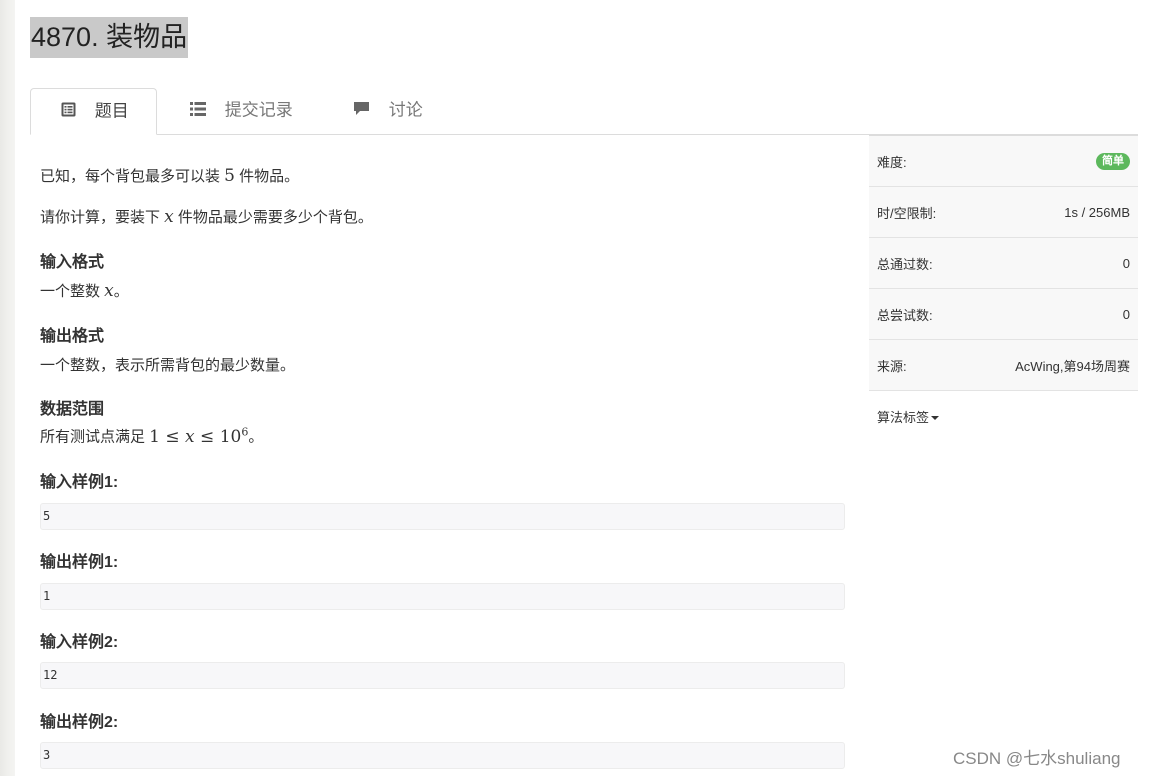  What do you see at coordinates (79, 562) in the screenshot?
I see `sample-output-1-heading: 输出样例1:` at bounding box center [79, 562].